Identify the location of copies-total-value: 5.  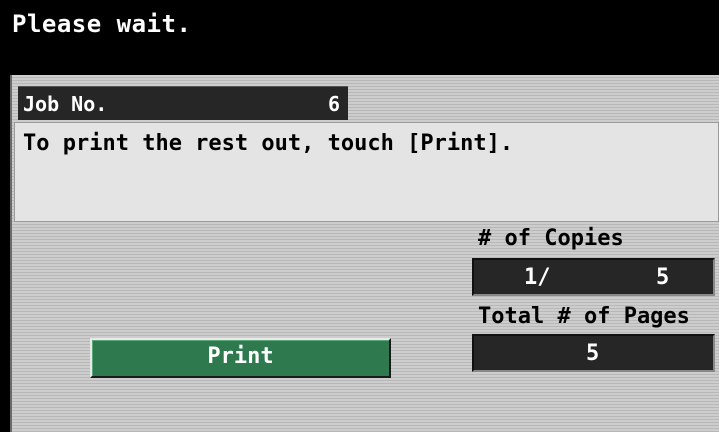
(663, 277).